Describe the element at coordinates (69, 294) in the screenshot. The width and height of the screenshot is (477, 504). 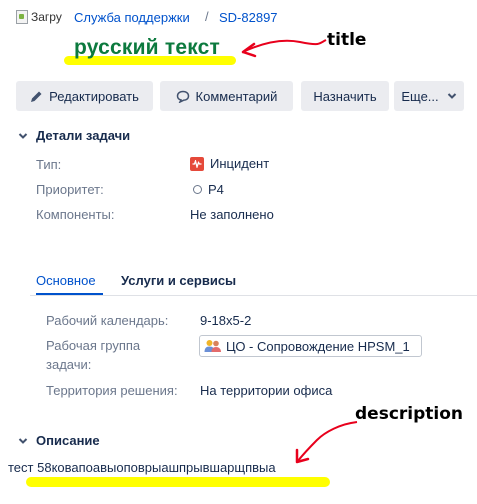
I see `active-tab-indicator` at that location.